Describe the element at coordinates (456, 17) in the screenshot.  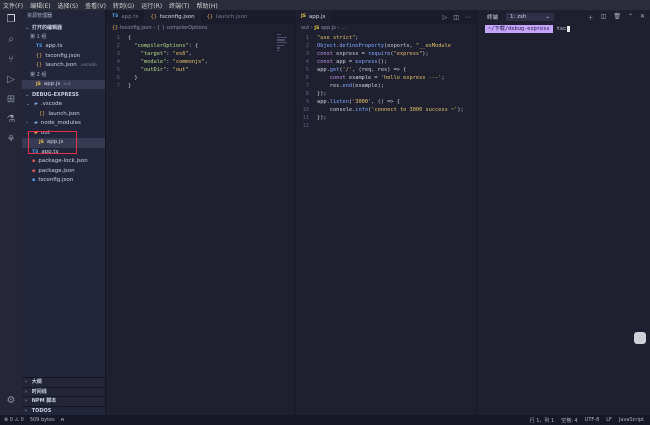
I see `split-editor-icon: ◫` at that location.